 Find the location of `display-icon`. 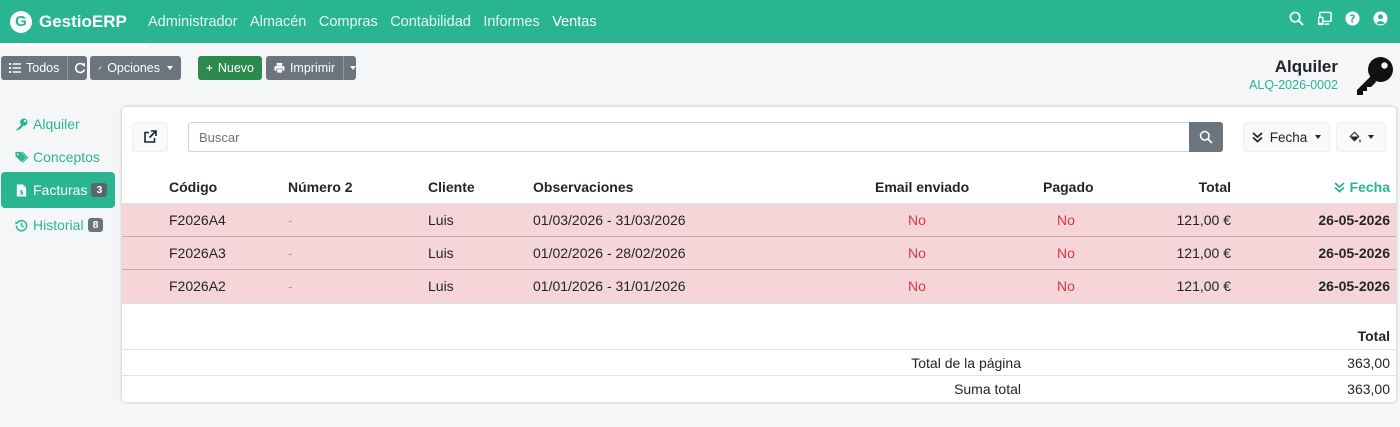

display-icon is located at coordinates (1324, 18).